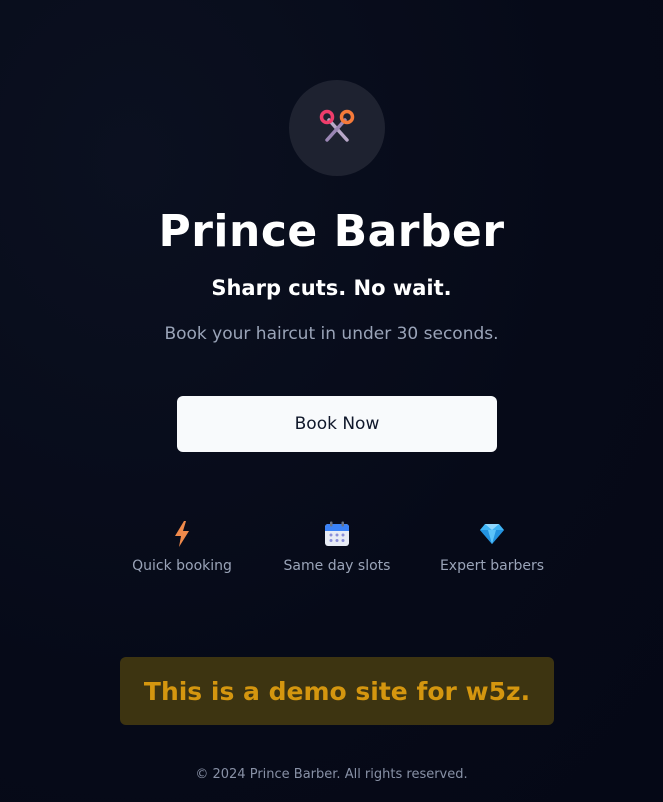 The width and height of the screenshot is (663, 802). What do you see at coordinates (337, 533) in the screenshot?
I see `calendar-icon` at bounding box center [337, 533].